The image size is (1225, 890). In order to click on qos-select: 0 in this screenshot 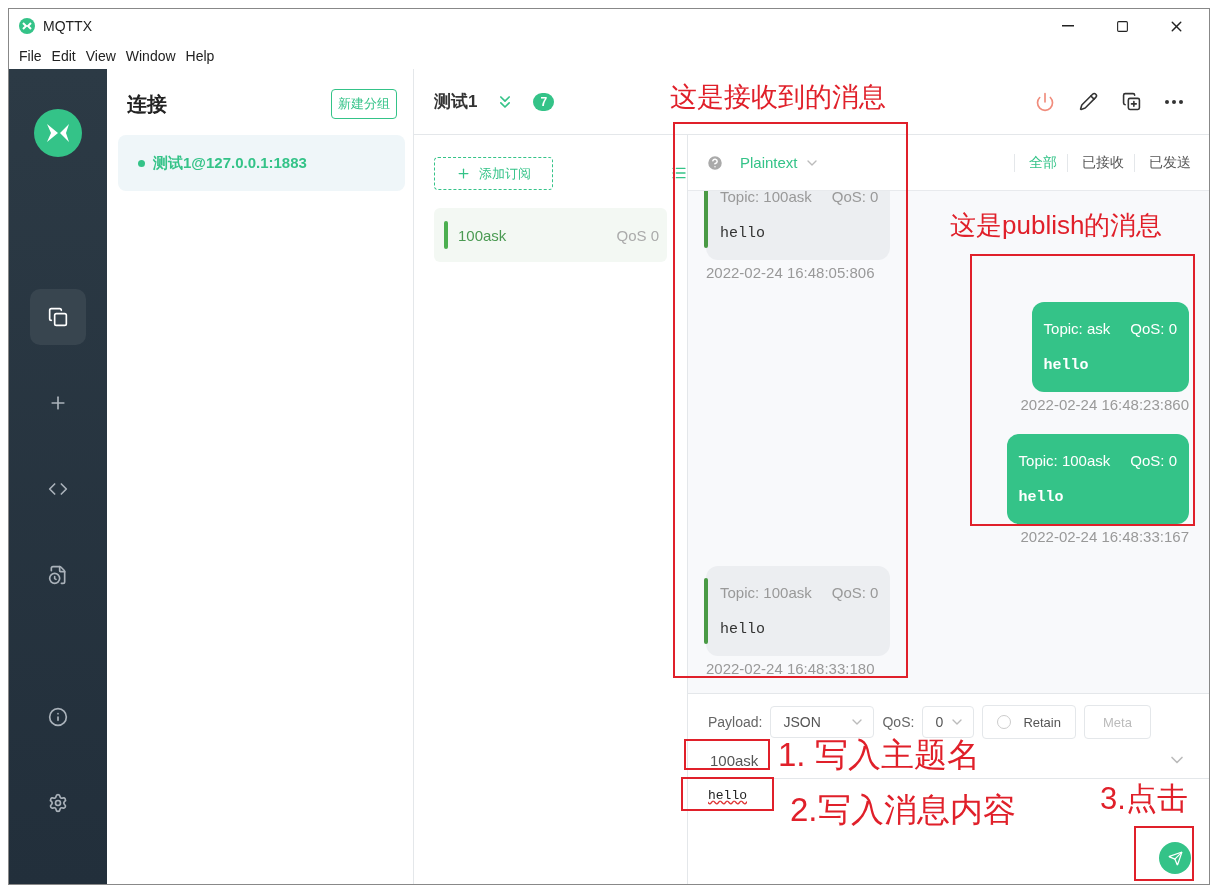, I will do `click(948, 722)`.